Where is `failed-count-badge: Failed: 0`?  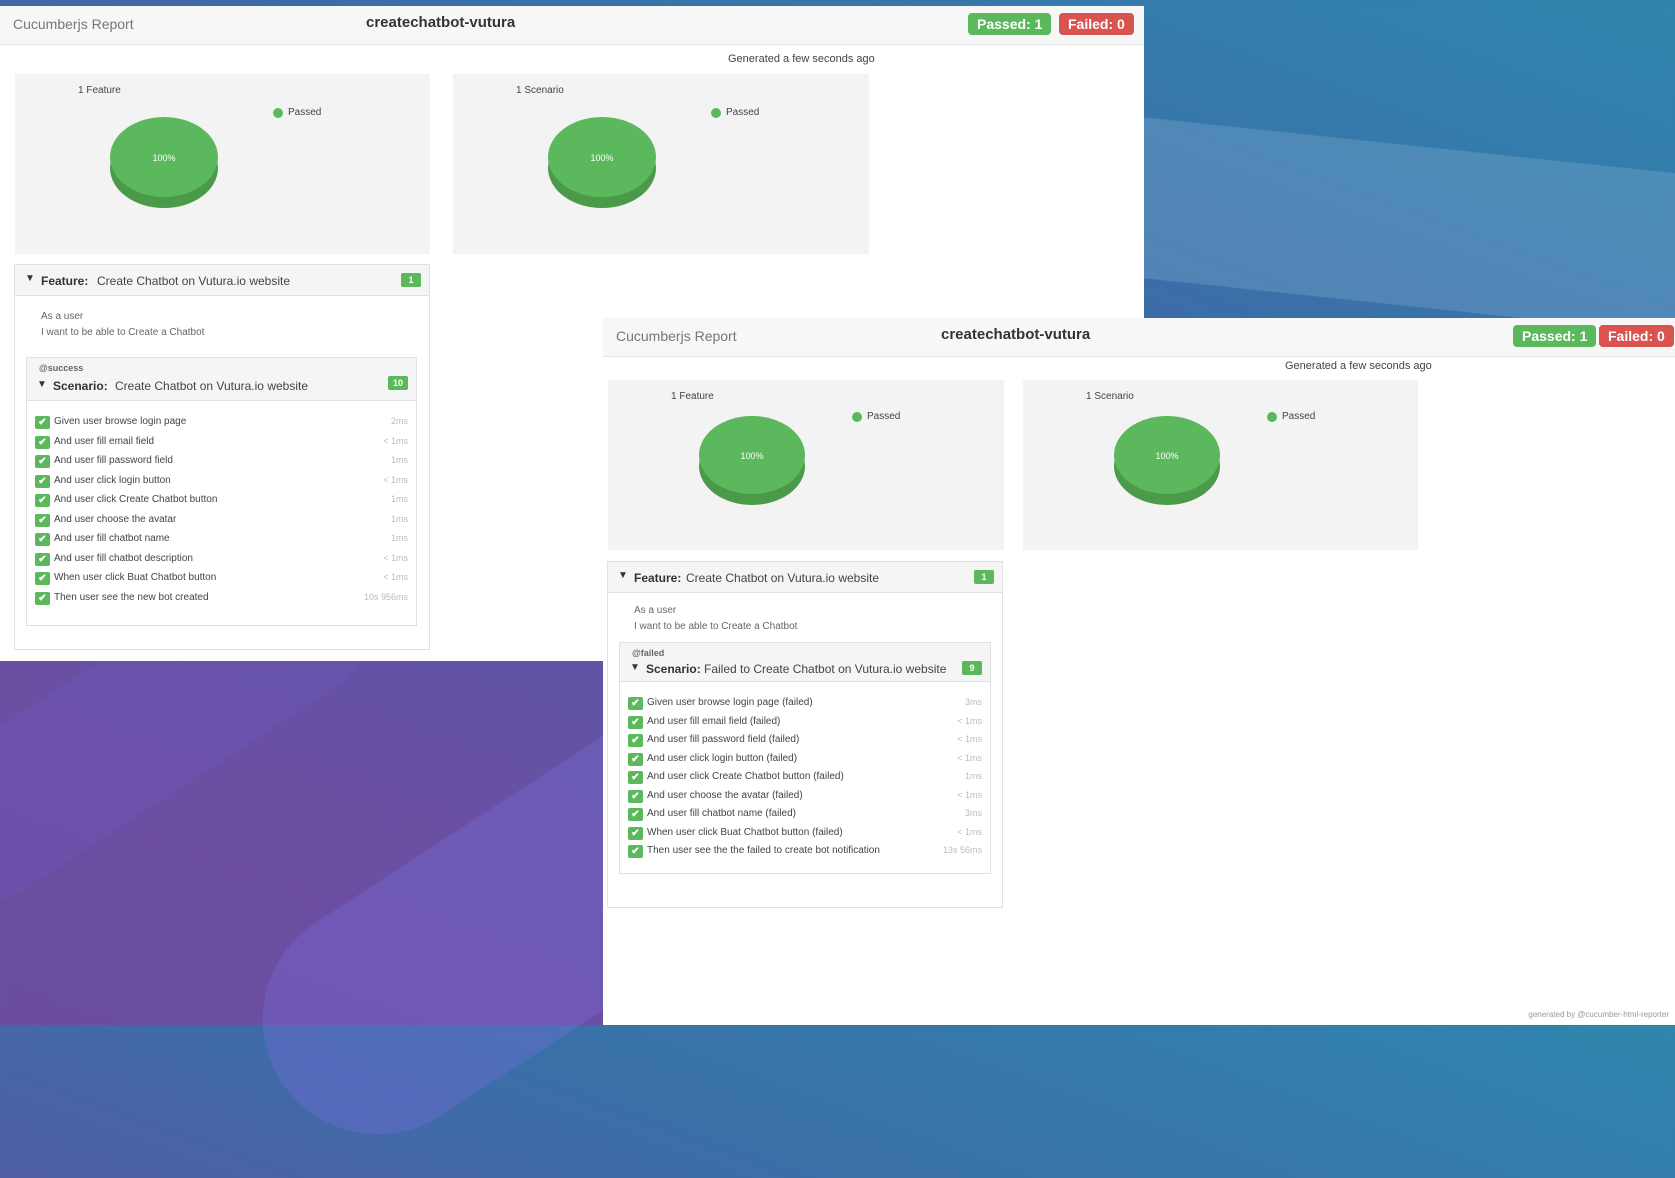 failed-count-badge: Failed: 0 is located at coordinates (1636, 336).